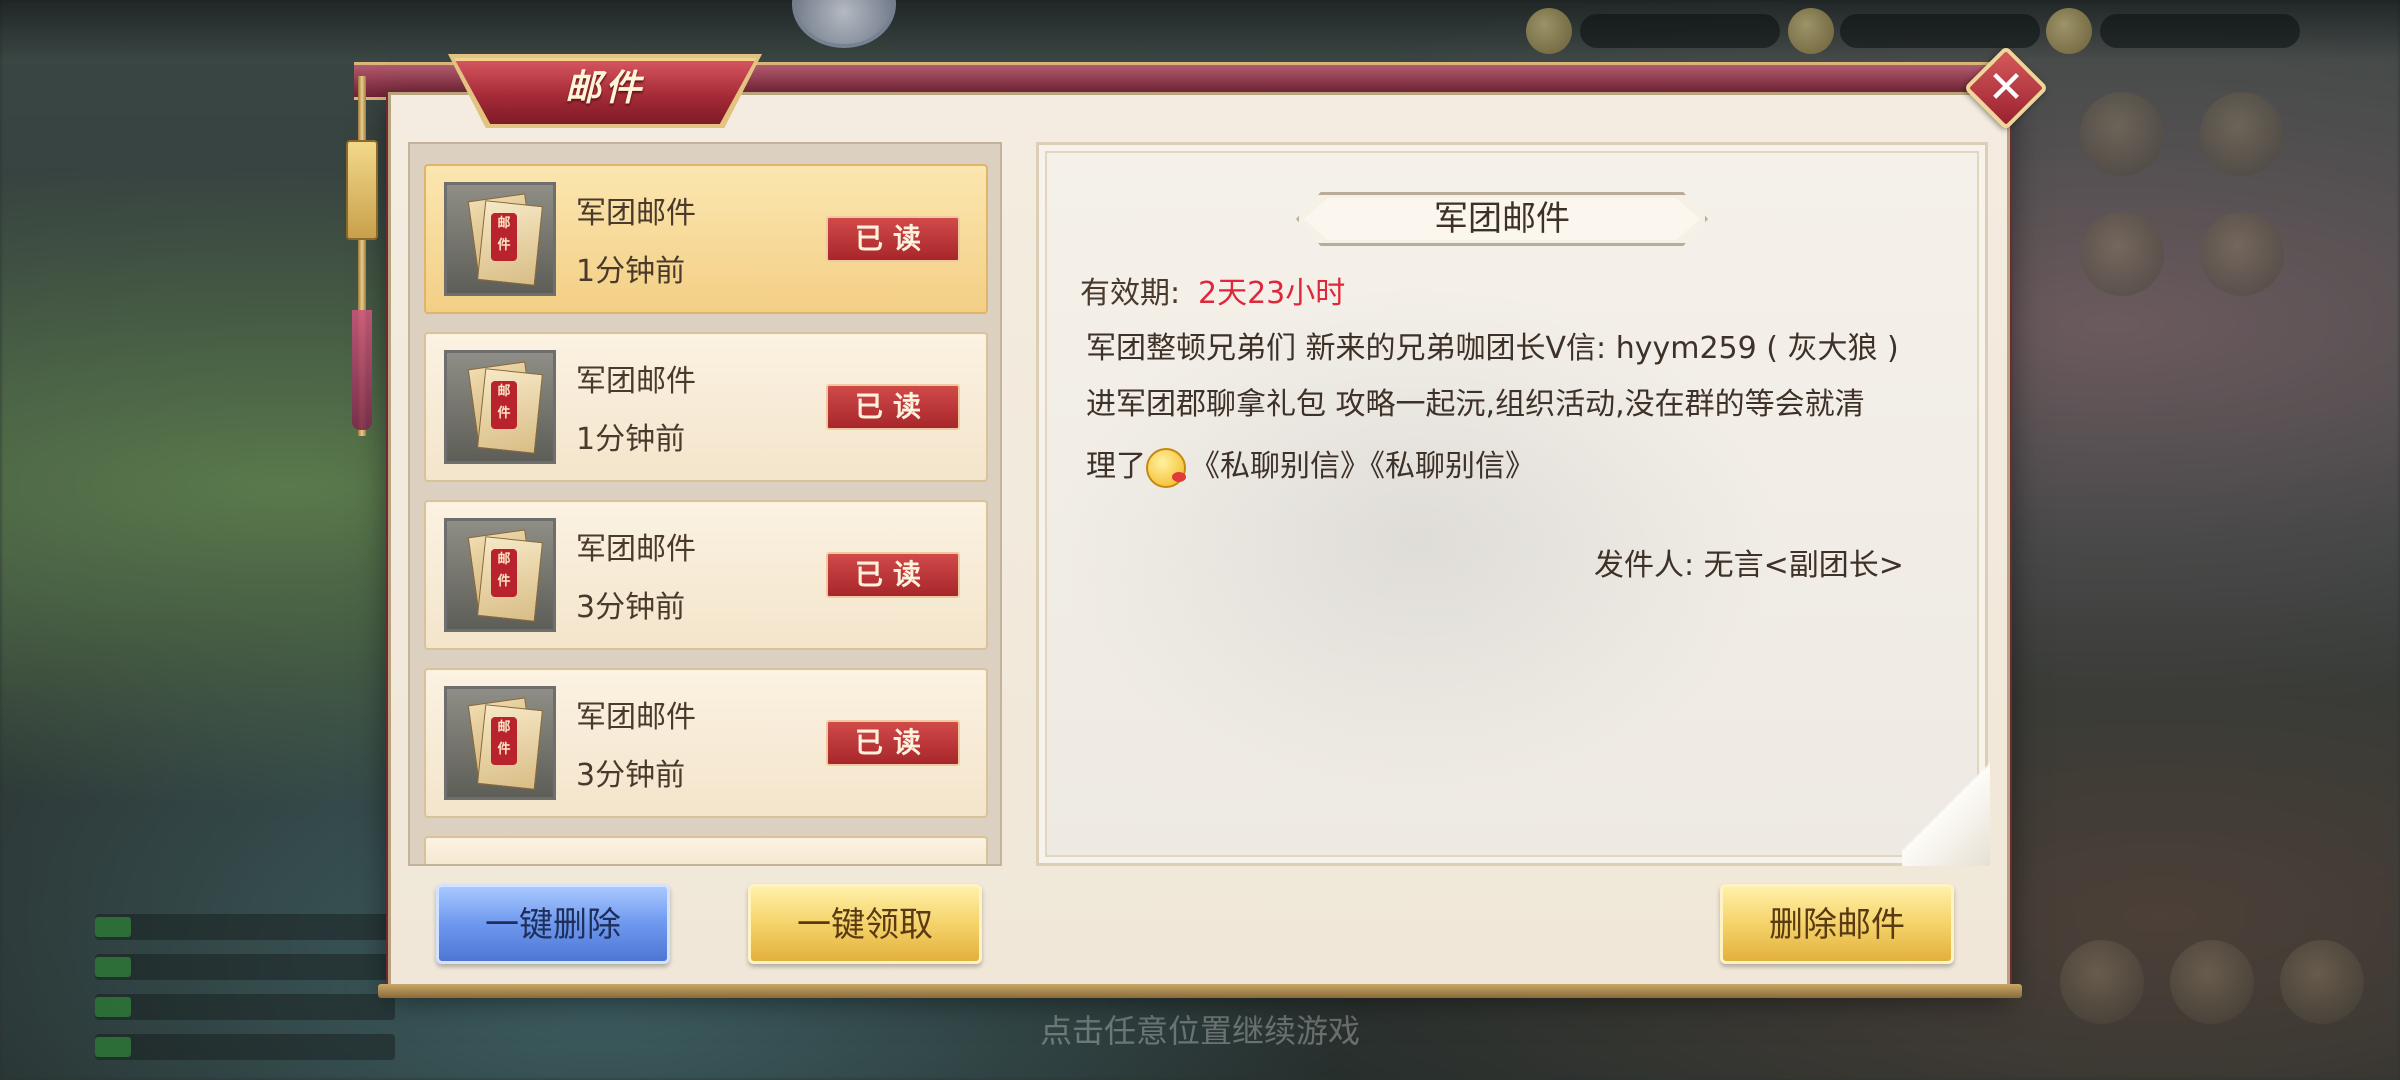 The height and width of the screenshot is (1080, 2400). Describe the element at coordinates (1272, 293) in the screenshot. I see `expiry-value: 2天23小时` at that location.